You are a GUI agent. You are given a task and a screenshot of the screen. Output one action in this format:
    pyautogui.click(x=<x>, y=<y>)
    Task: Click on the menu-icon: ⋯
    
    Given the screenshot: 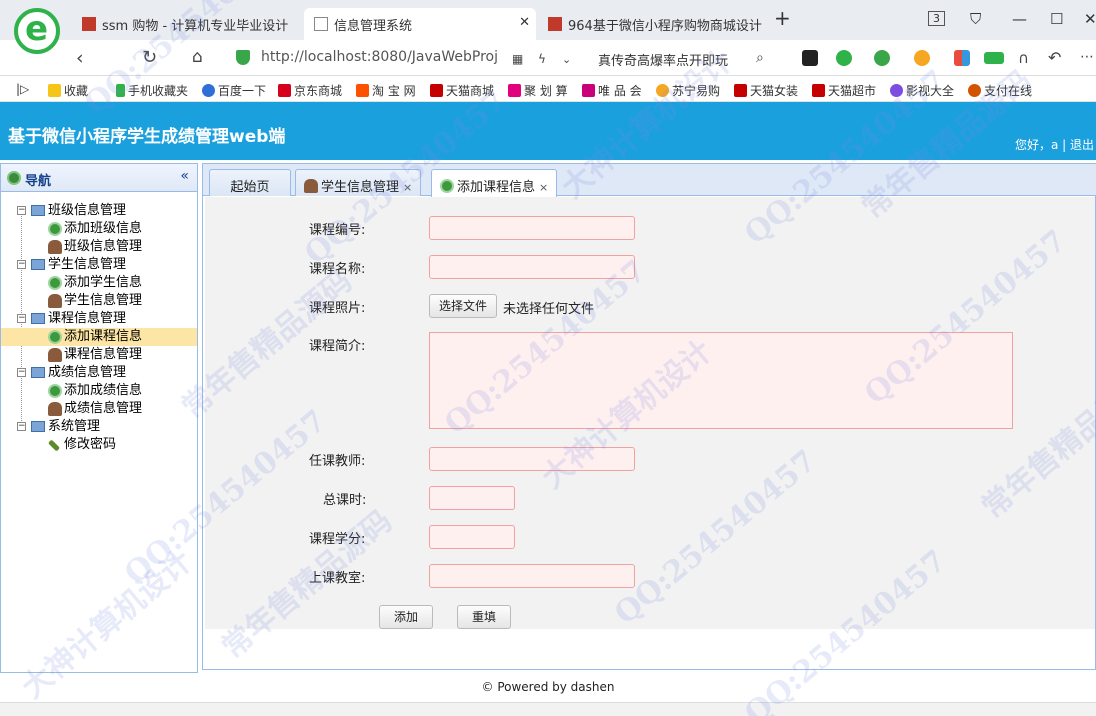 What is the action you would take?
    pyautogui.click(x=1087, y=57)
    